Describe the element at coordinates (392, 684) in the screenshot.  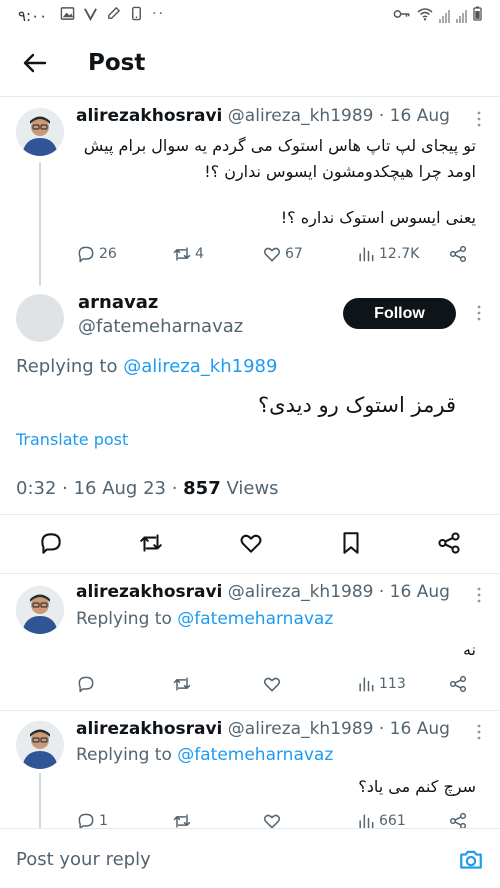
I see `views-count: 113` at that location.